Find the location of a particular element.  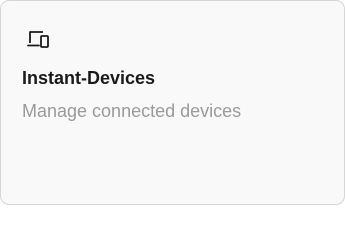

card-title: Instant-Devices is located at coordinates (89, 78).